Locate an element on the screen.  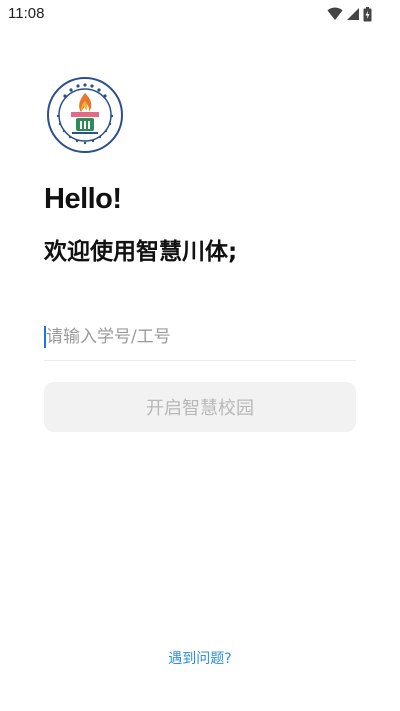
wifi-icon is located at coordinates (335, 14).